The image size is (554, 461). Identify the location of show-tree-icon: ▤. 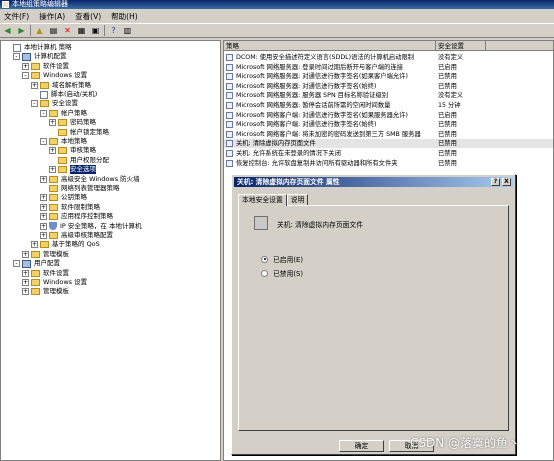
(53, 30).